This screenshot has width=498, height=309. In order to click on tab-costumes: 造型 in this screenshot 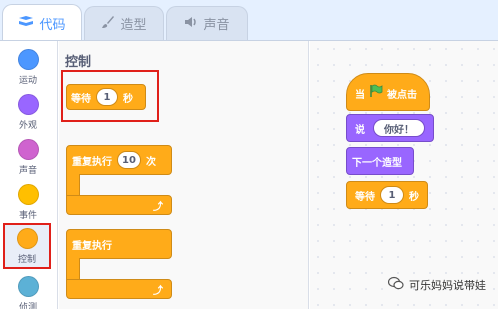, I will do `click(124, 23)`.